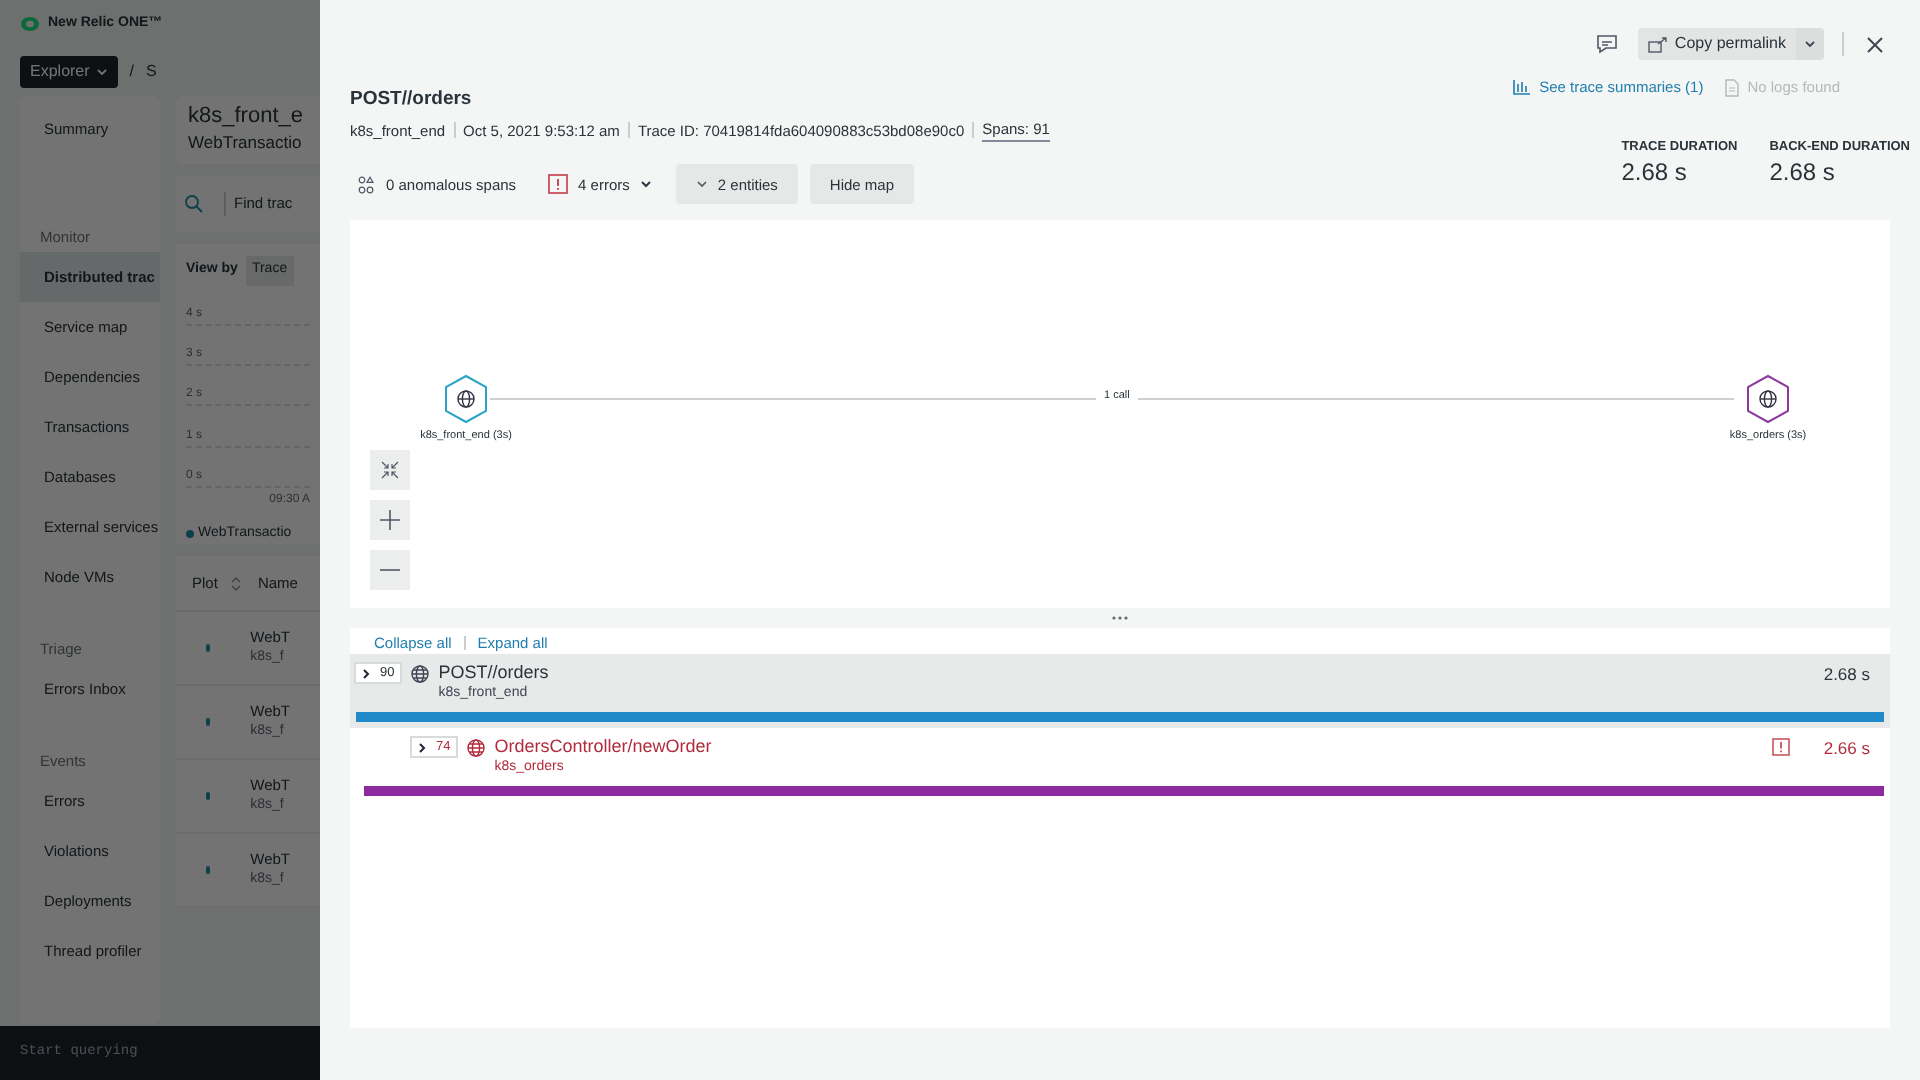  I want to click on feedback-icon, so click(1607, 44).